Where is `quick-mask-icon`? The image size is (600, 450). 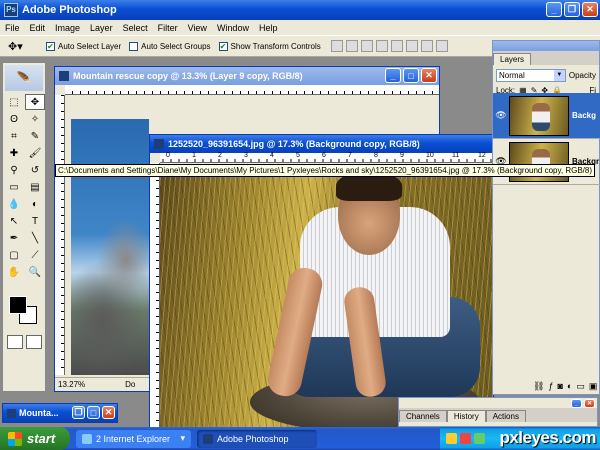
quick-mask-icon is located at coordinates (34, 342).